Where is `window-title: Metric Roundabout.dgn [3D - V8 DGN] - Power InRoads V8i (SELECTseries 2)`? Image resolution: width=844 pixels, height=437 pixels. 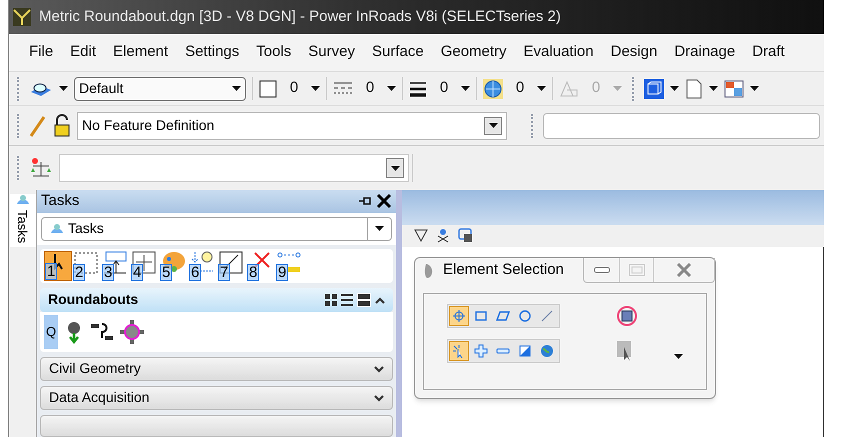
window-title: Metric Roundabout.dgn [3D - V8 DGN] - Power InRoads V8i (SELECTseries 2) is located at coordinates (300, 16).